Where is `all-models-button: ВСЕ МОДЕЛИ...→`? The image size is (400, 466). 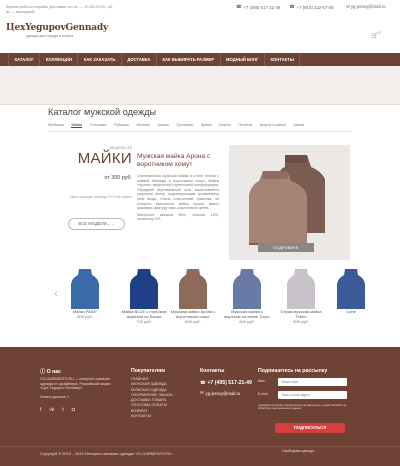
all-models-button: ВСЕ МОДЕЛИ...→ is located at coordinates (96, 224).